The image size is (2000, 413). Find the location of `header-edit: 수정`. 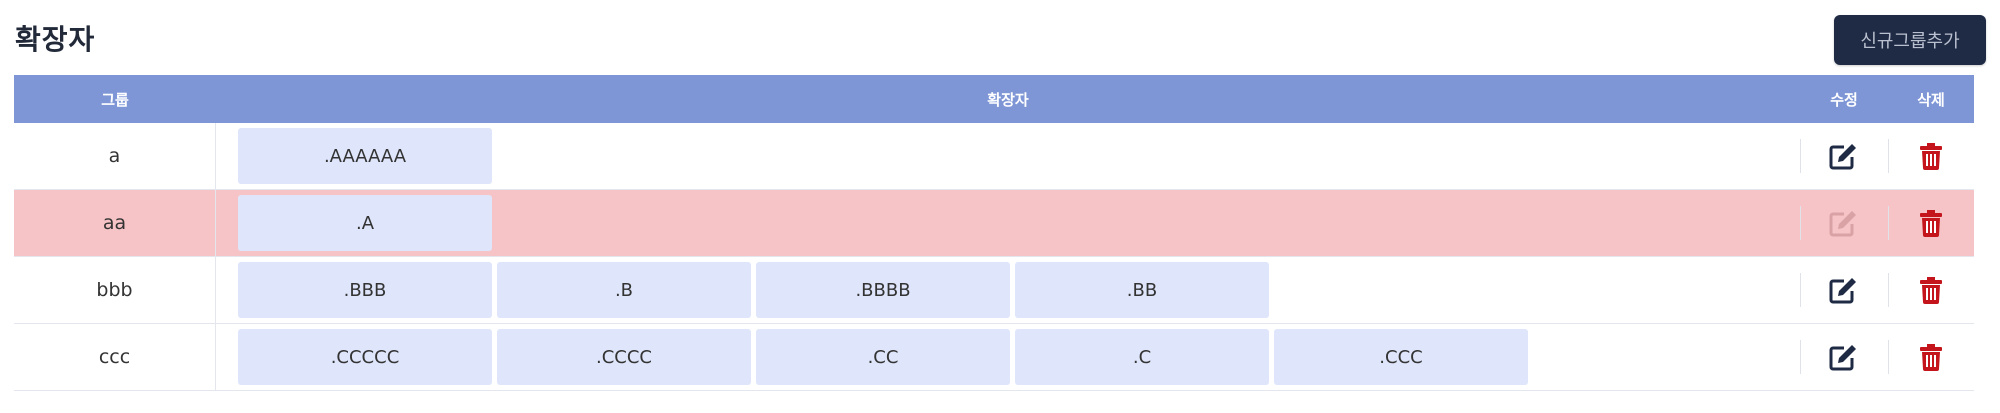

header-edit: 수정 is located at coordinates (1844, 99).